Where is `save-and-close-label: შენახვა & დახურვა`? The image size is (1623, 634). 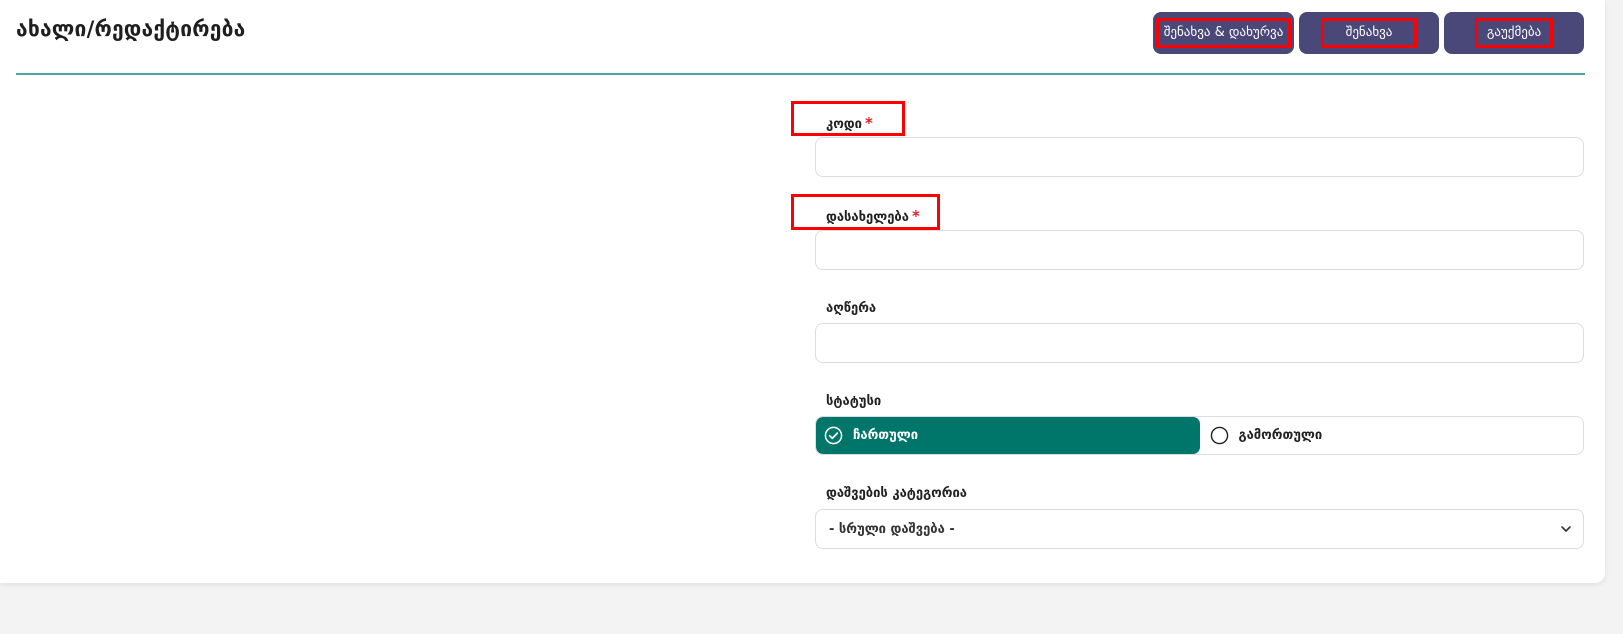 save-and-close-label: შენახვა & დახურვა is located at coordinates (1223, 33).